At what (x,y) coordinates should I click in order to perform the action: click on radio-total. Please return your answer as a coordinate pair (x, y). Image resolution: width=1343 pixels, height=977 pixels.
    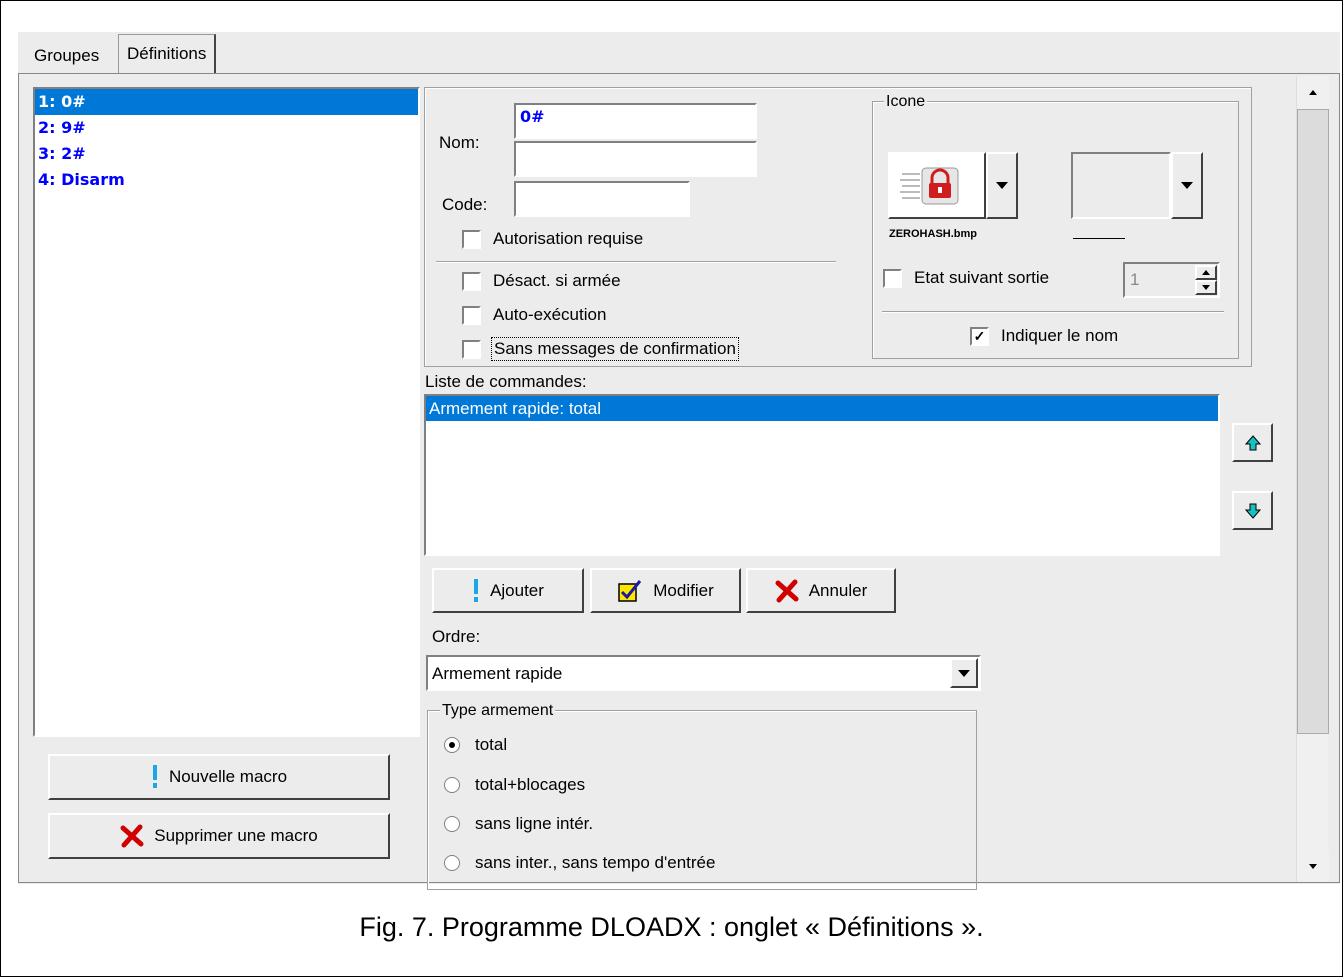
    Looking at the image, I should click on (452, 745).